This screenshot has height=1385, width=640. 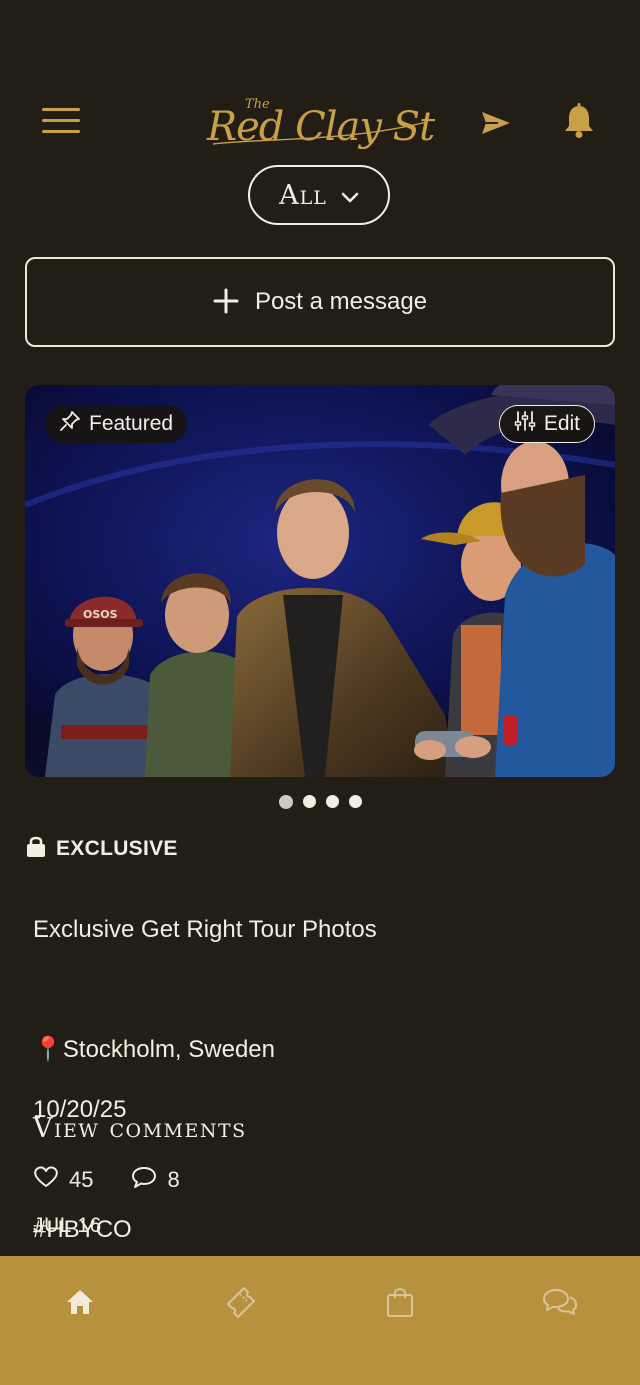 What do you see at coordinates (361, 123) in the screenshot?
I see `band-logo: The Red Clay Strays` at bounding box center [361, 123].